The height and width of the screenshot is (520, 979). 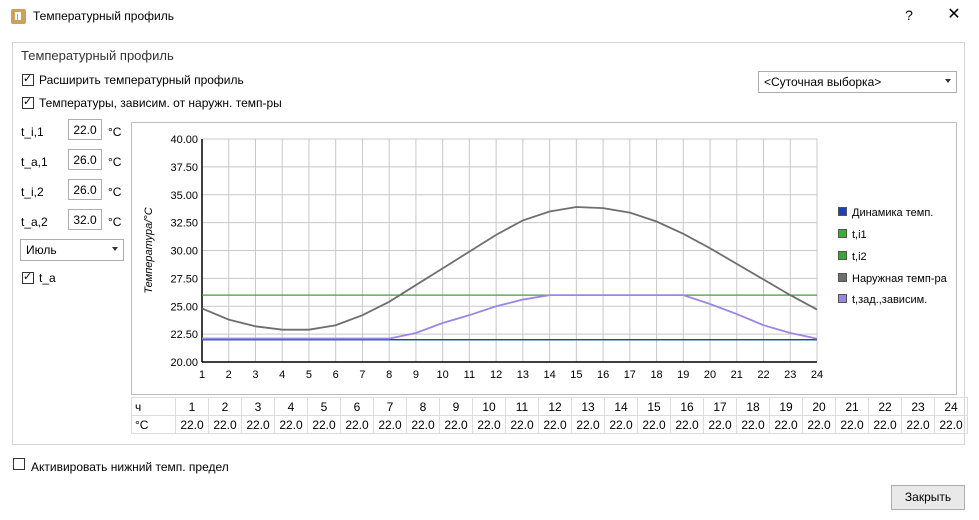 I want to click on legend-item: t,i2, so click(x=852, y=257).